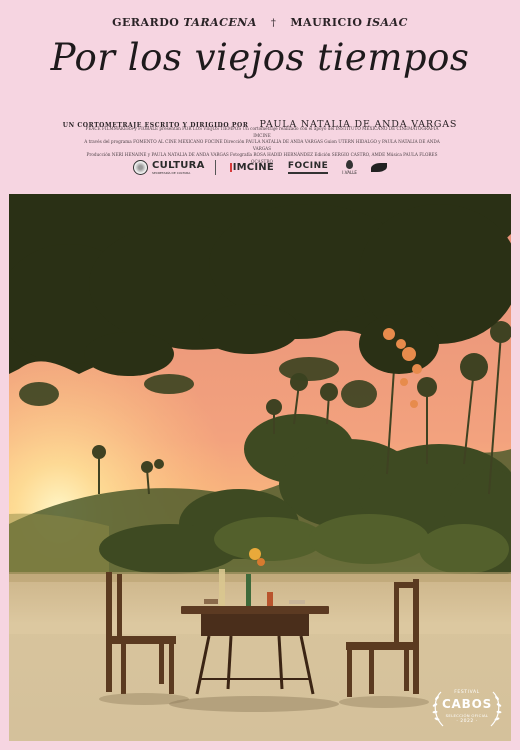 The image size is (520, 750). I want to click on focine-logo: FOCINE, so click(308, 167).